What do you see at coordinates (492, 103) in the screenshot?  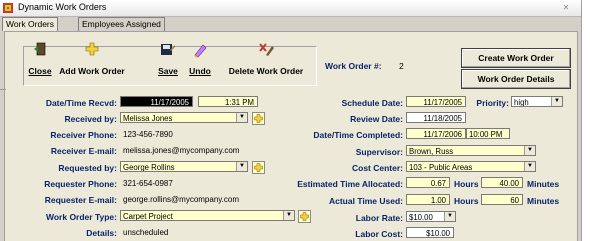 I see `priority-label: Priority:` at bounding box center [492, 103].